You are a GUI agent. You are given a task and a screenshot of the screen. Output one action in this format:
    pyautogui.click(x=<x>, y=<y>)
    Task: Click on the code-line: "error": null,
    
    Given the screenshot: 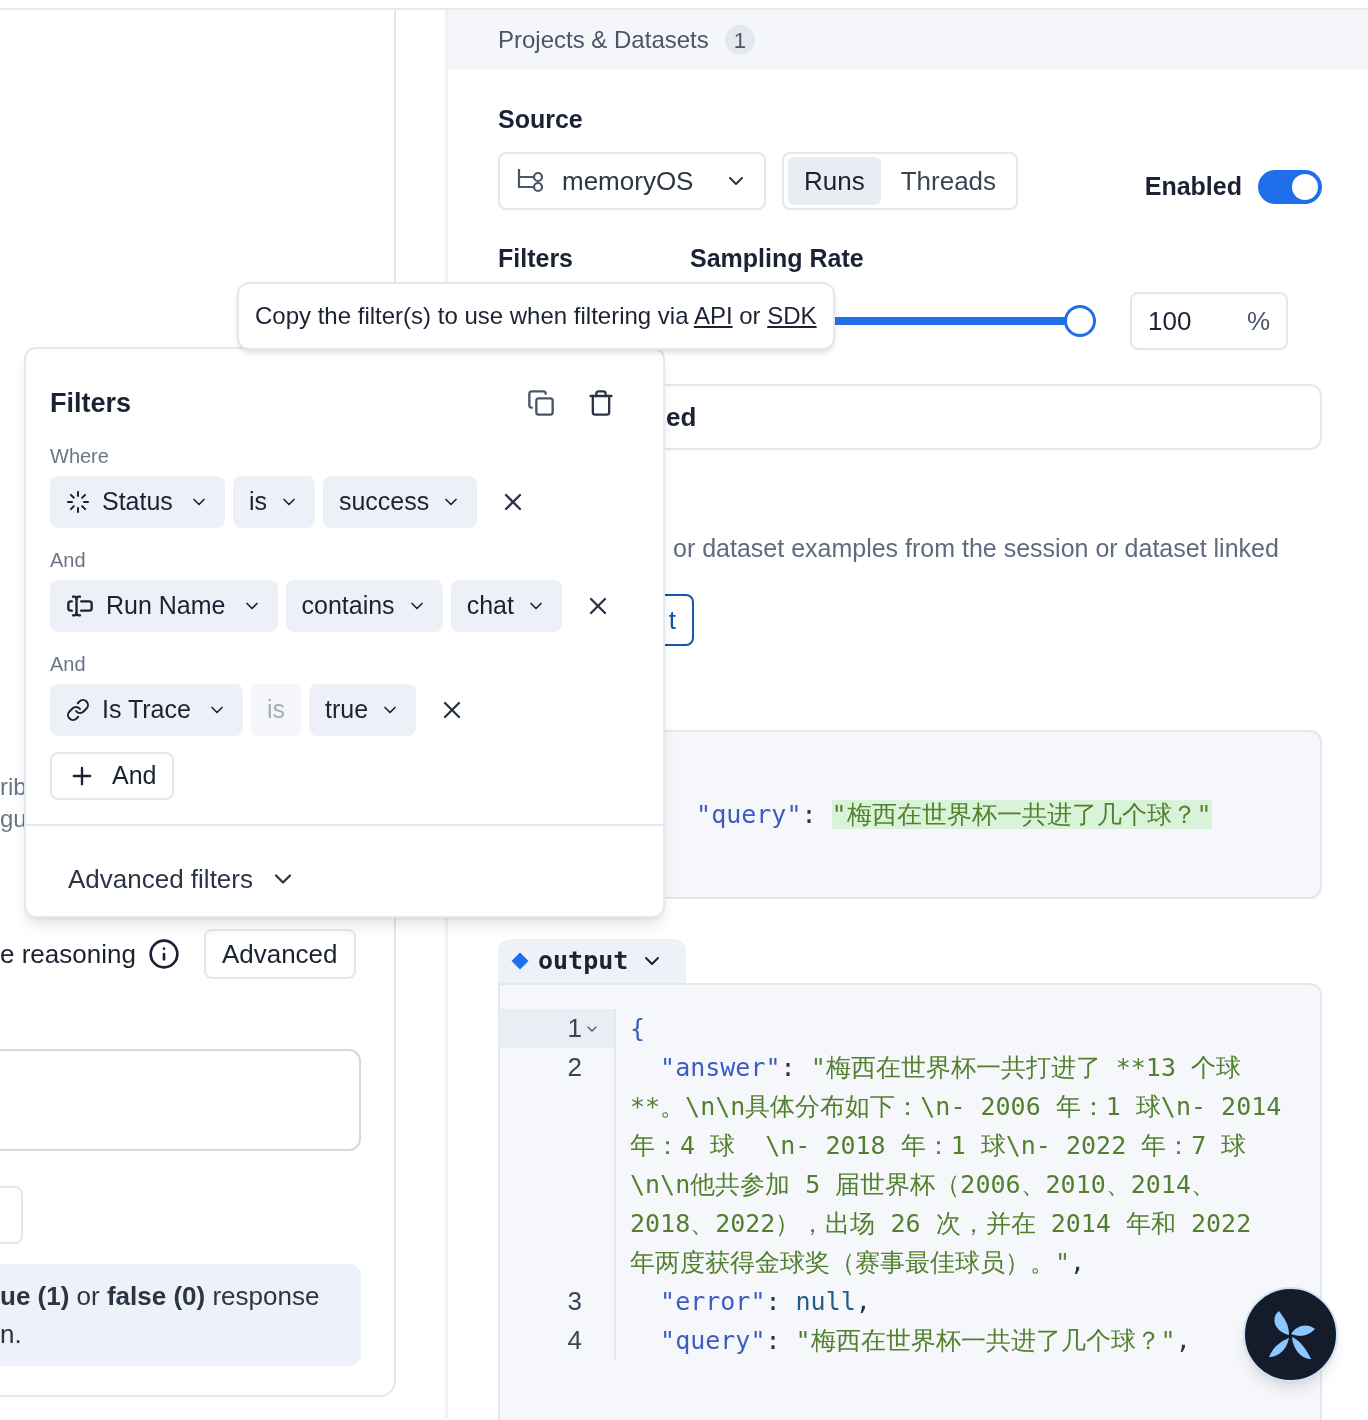 What is the action you would take?
    pyautogui.click(x=765, y=1302)
    